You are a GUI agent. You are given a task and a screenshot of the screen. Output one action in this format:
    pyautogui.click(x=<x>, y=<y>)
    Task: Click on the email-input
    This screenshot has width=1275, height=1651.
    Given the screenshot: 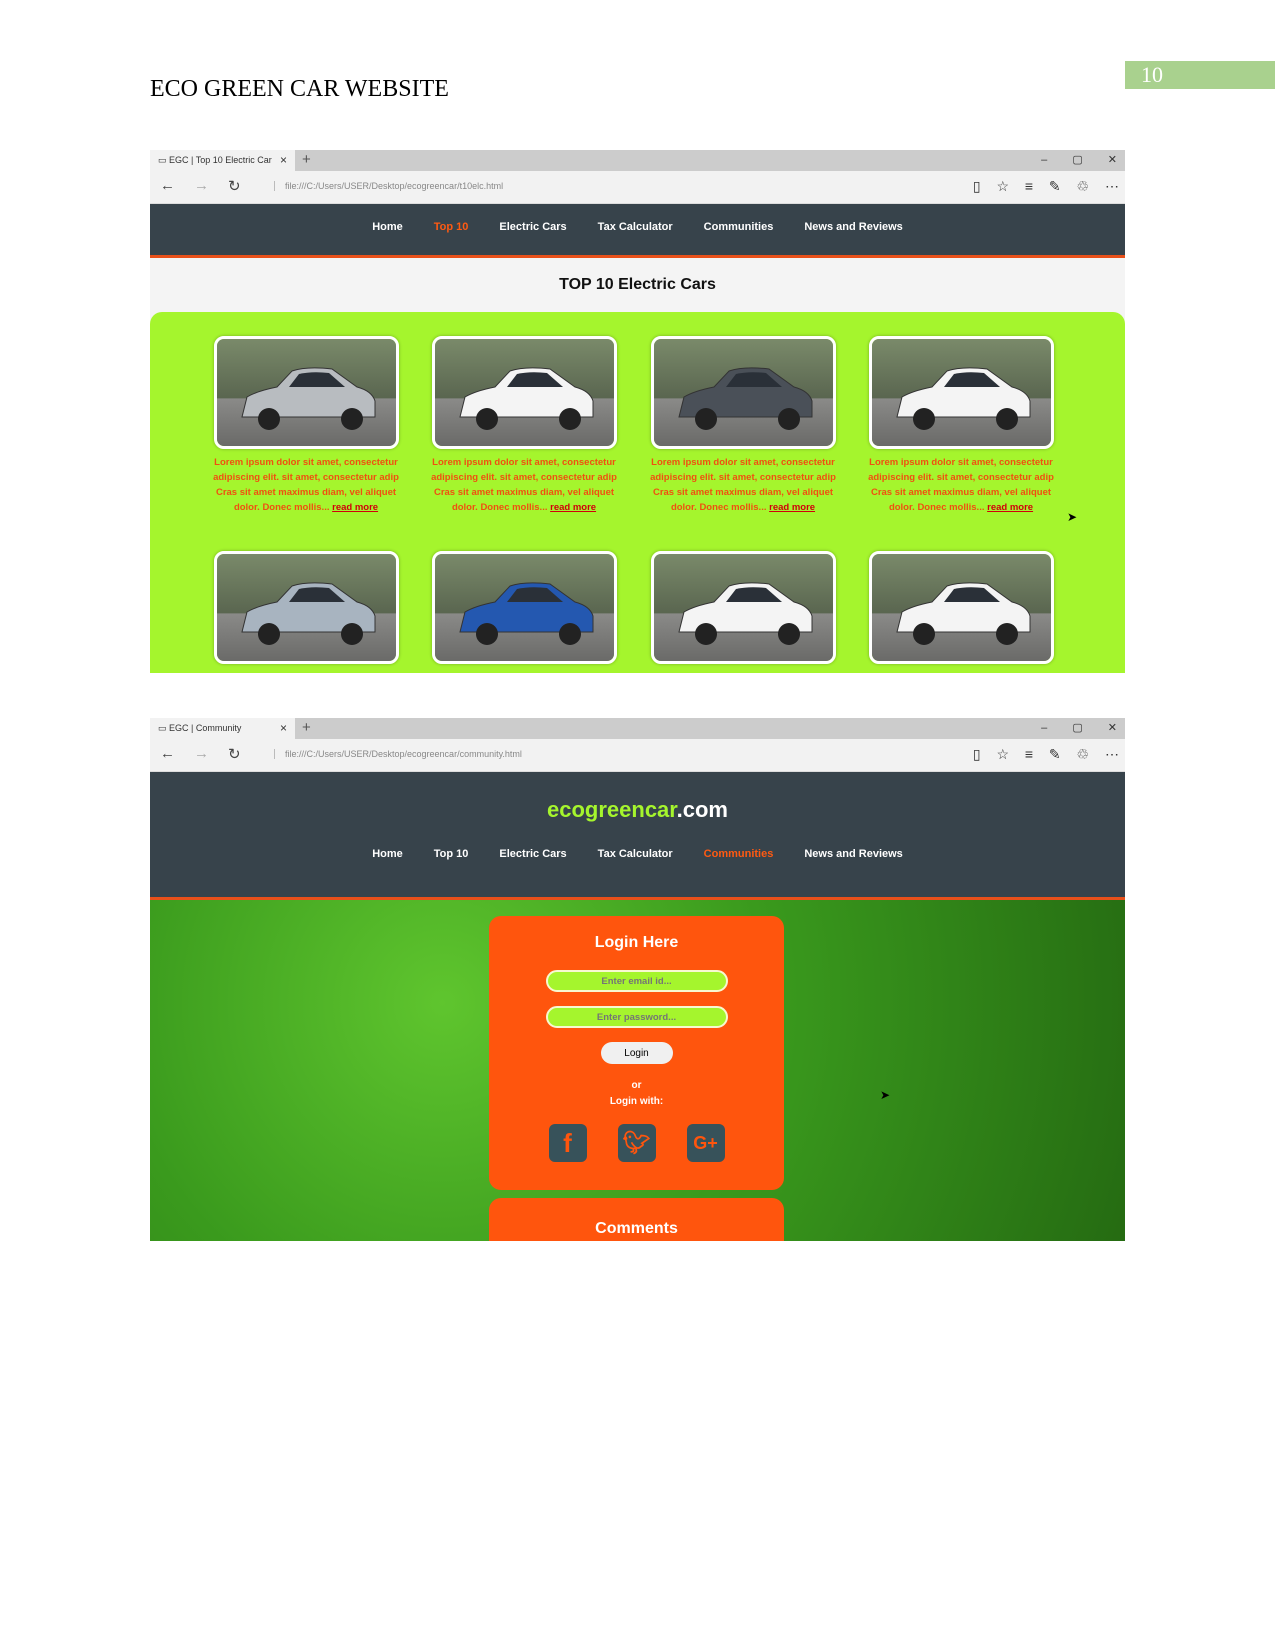 What is the action you would take?
    pyautogui.click(x=636, y=981)
    